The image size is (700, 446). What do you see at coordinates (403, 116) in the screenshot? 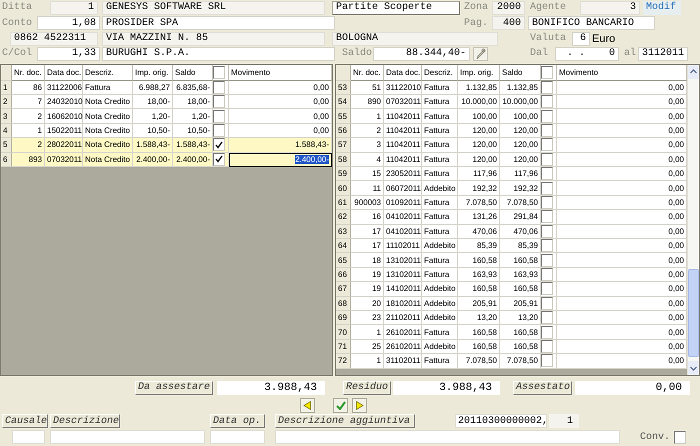
I see `table-cell: 11042011` at bounding box center [403, 116].